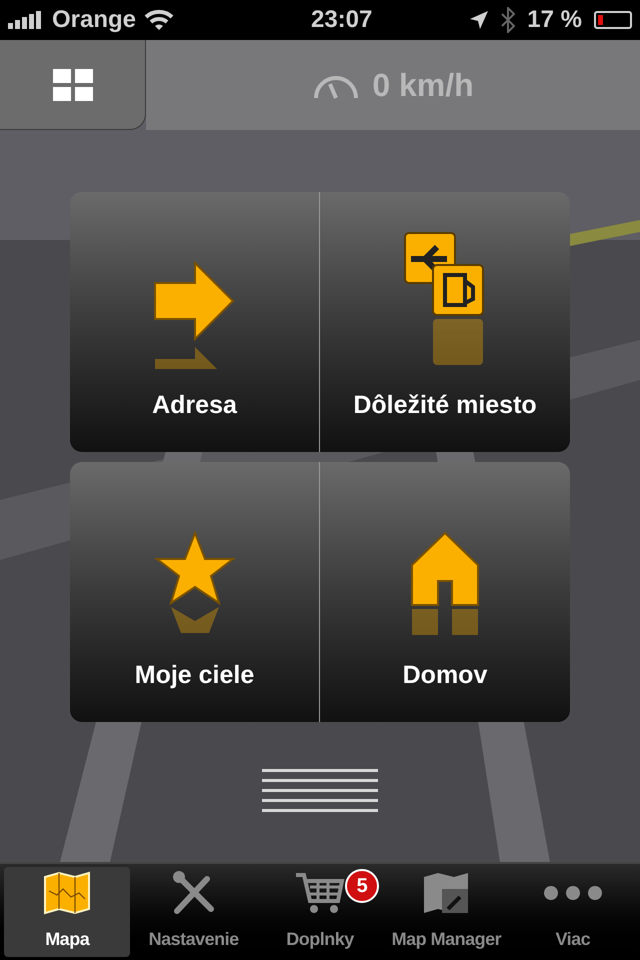  What do you see at coordinates (572, 892) in the screenshot?
I see `more-icon` at bounding box center [572, 892].